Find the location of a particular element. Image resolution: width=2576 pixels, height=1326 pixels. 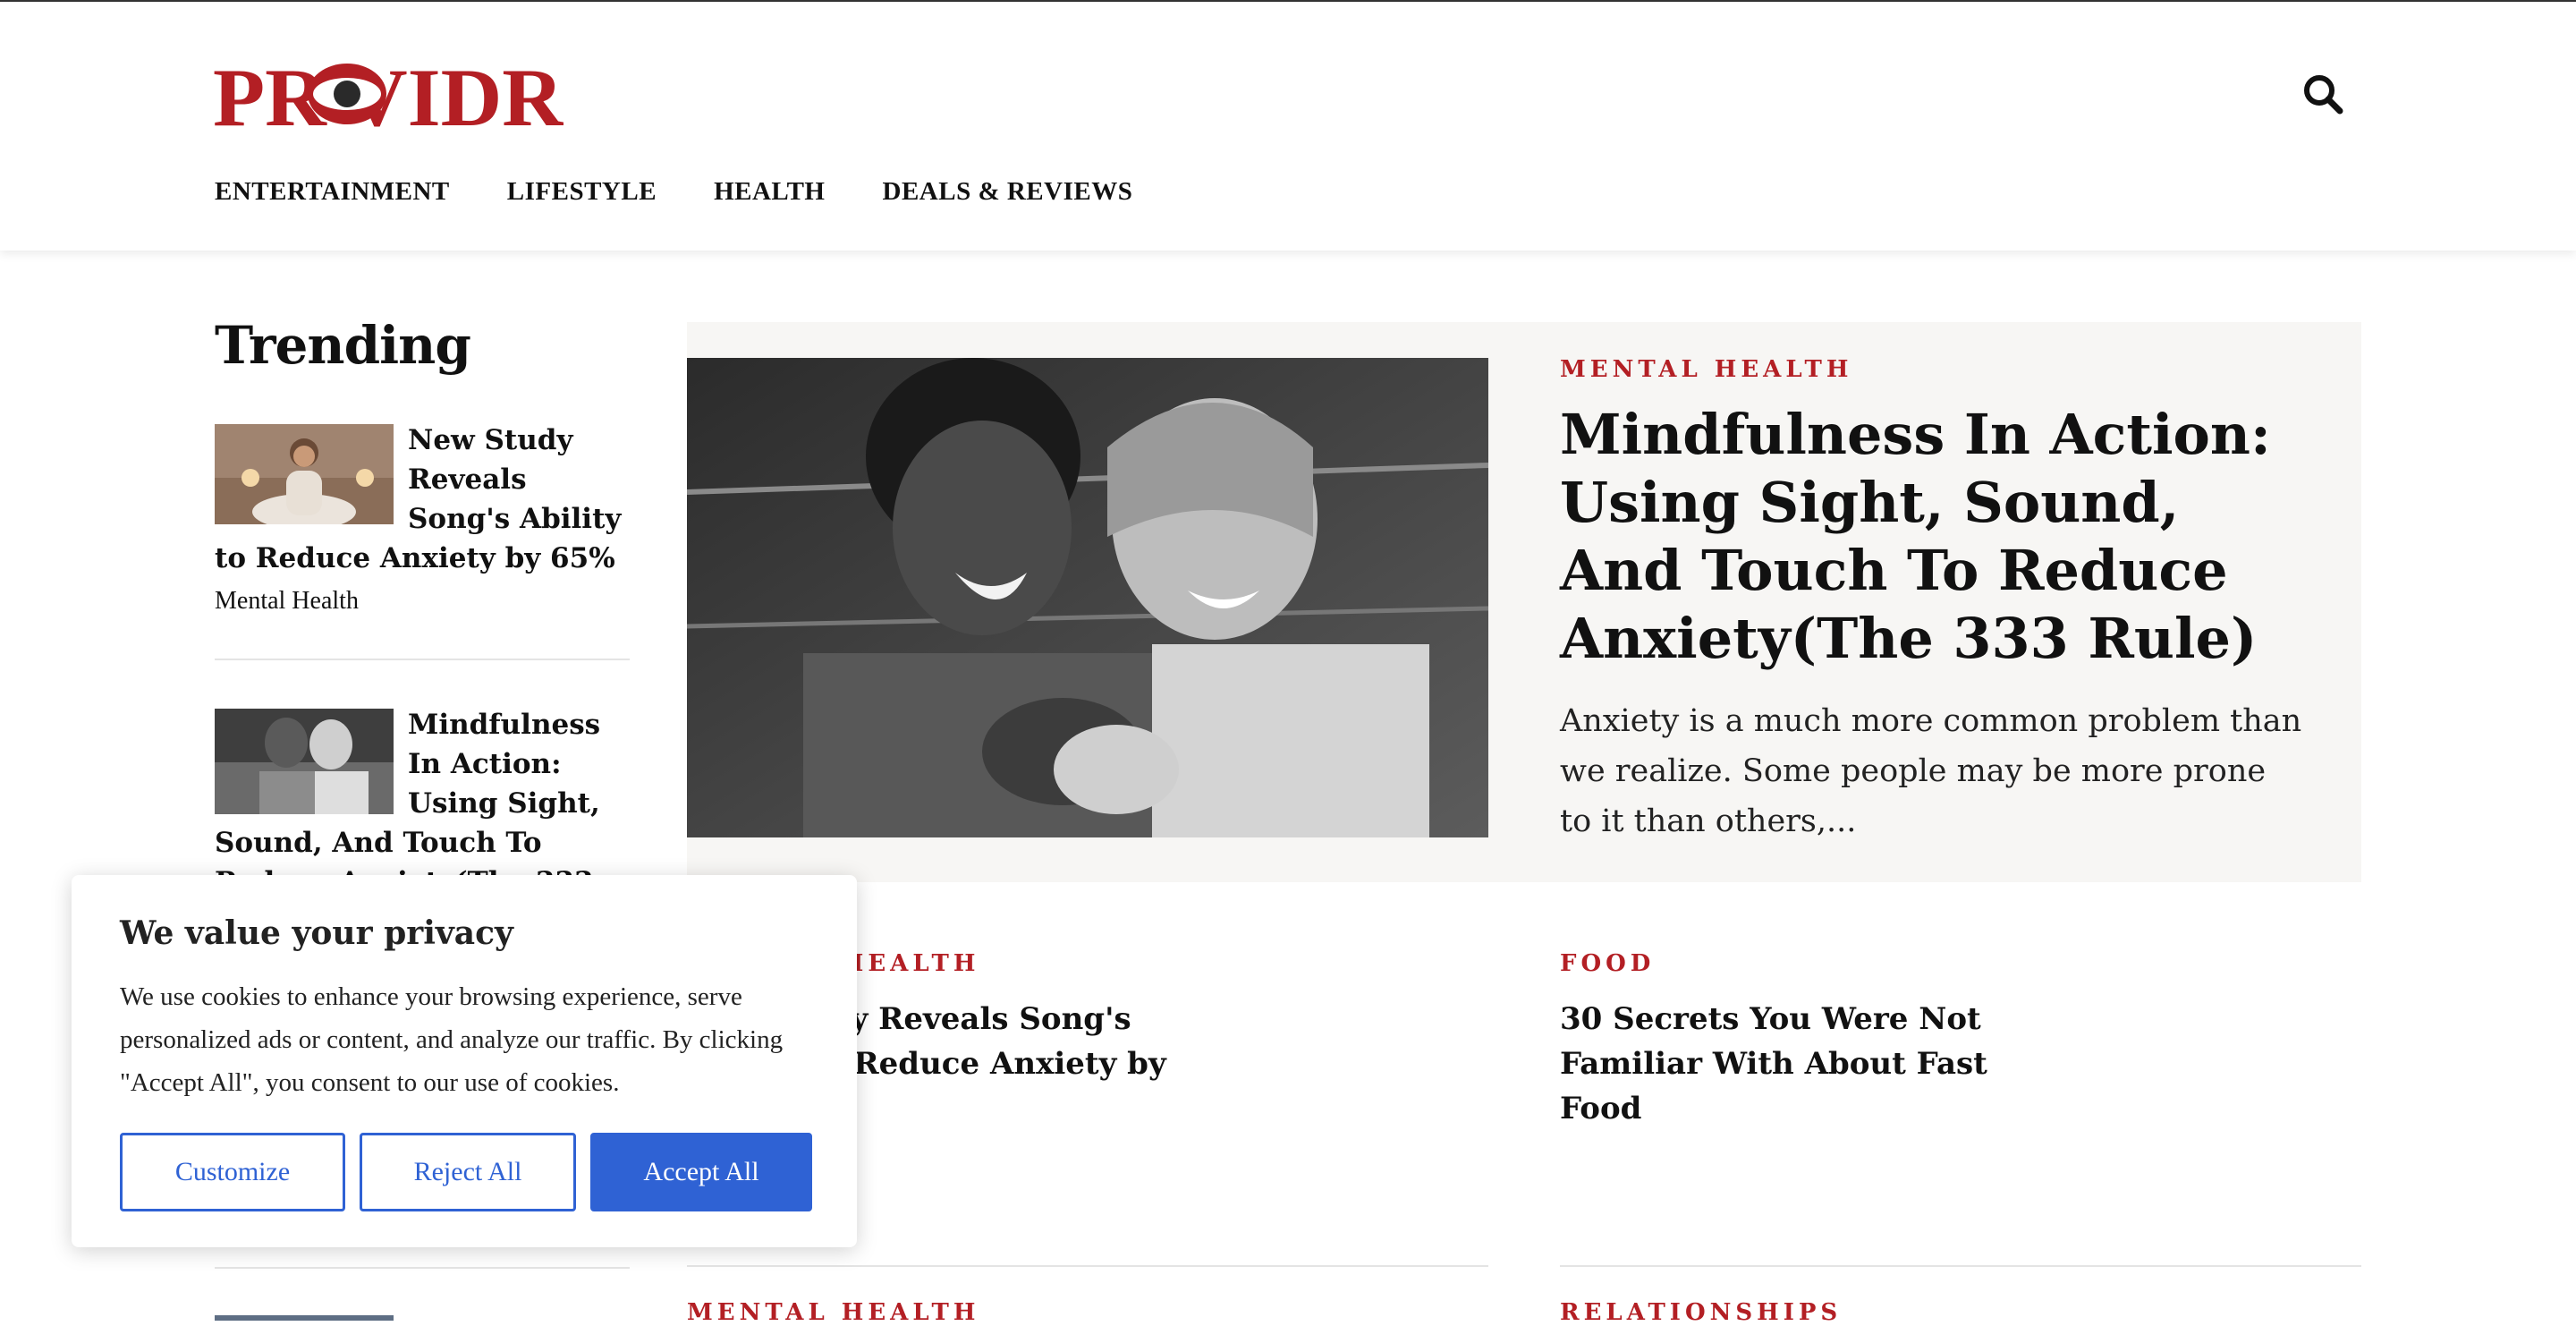

nav-lifestyle: LIFESTYLE is located at coordinates (582, 195).